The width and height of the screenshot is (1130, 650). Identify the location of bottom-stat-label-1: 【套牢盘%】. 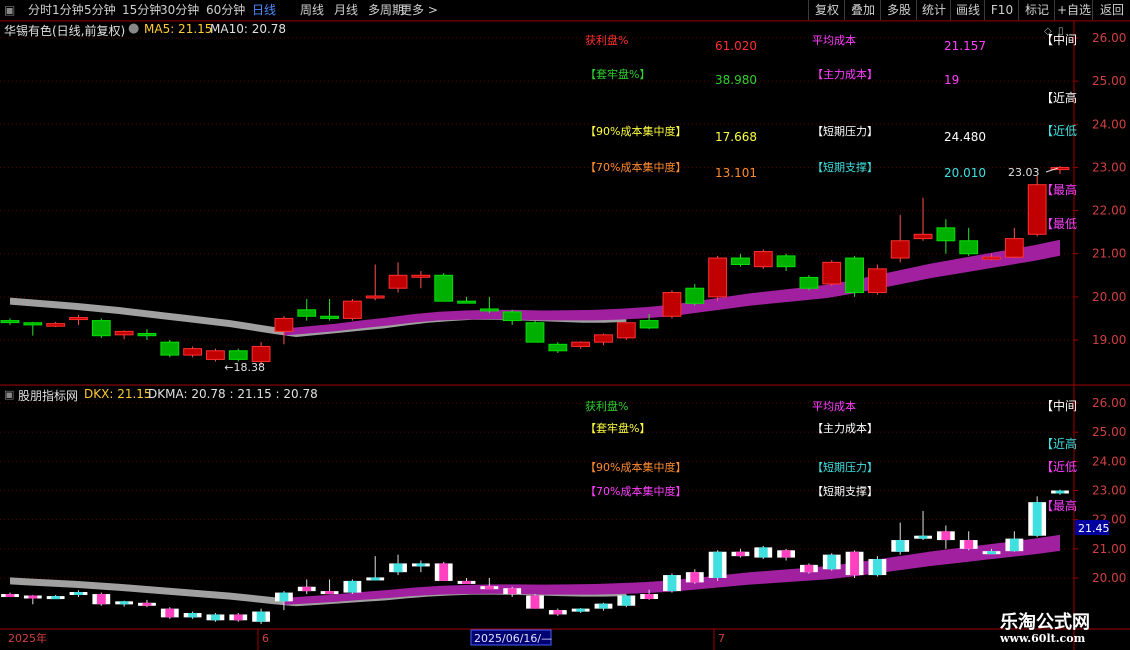
(617, 428).